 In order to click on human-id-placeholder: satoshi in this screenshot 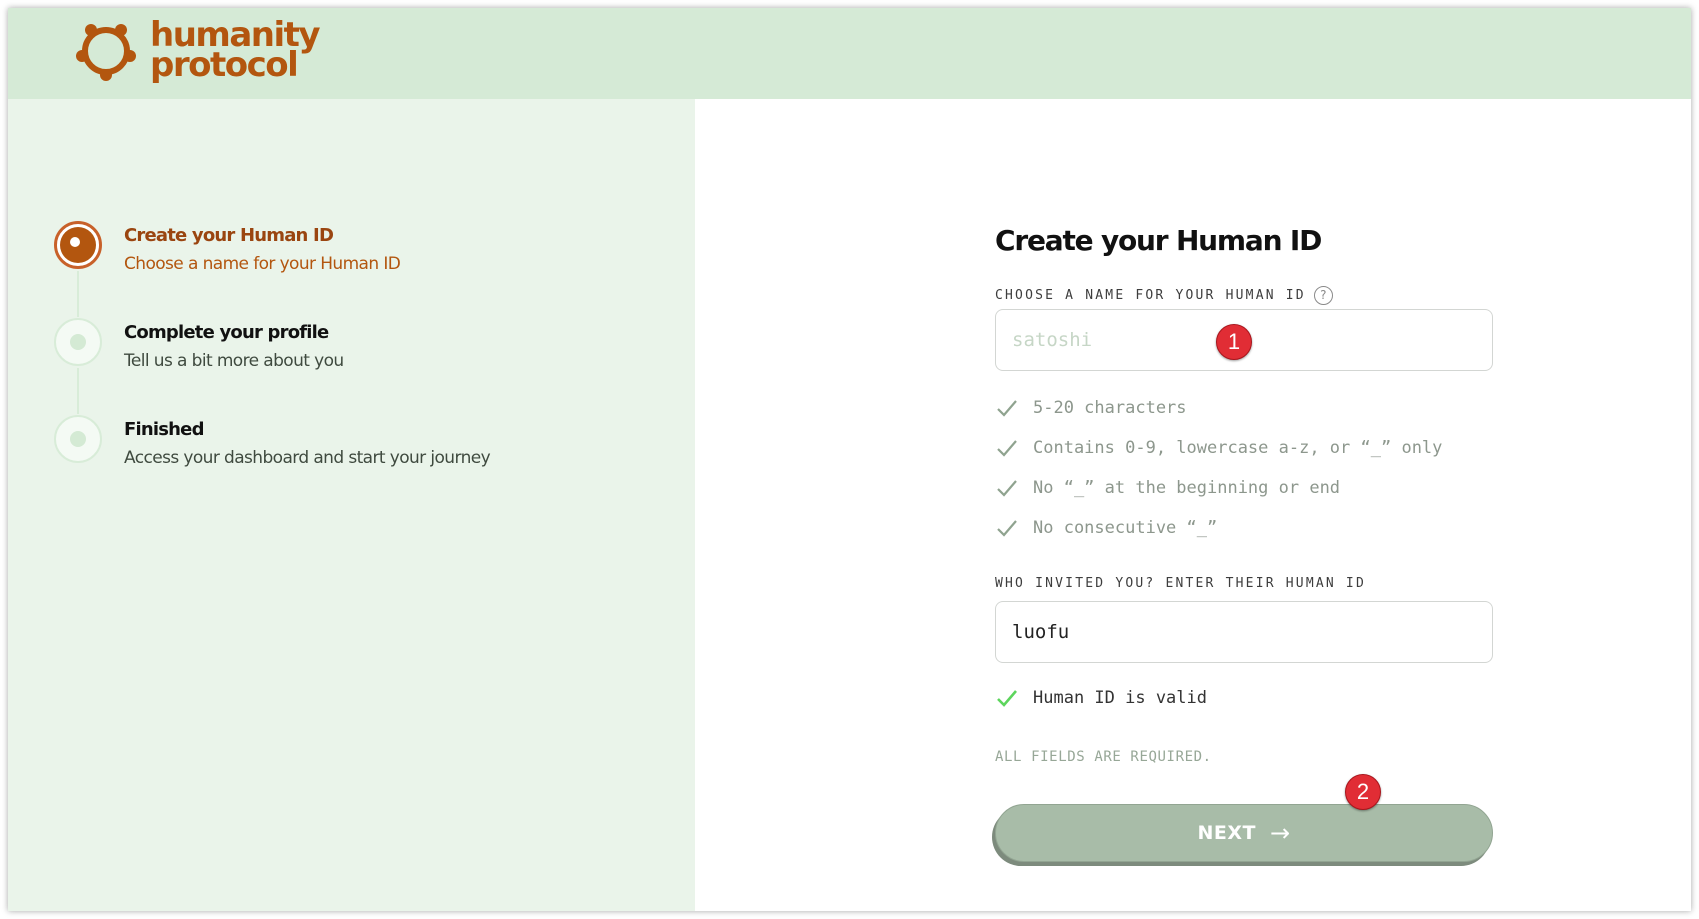, I will do `click(1052, 340)`.